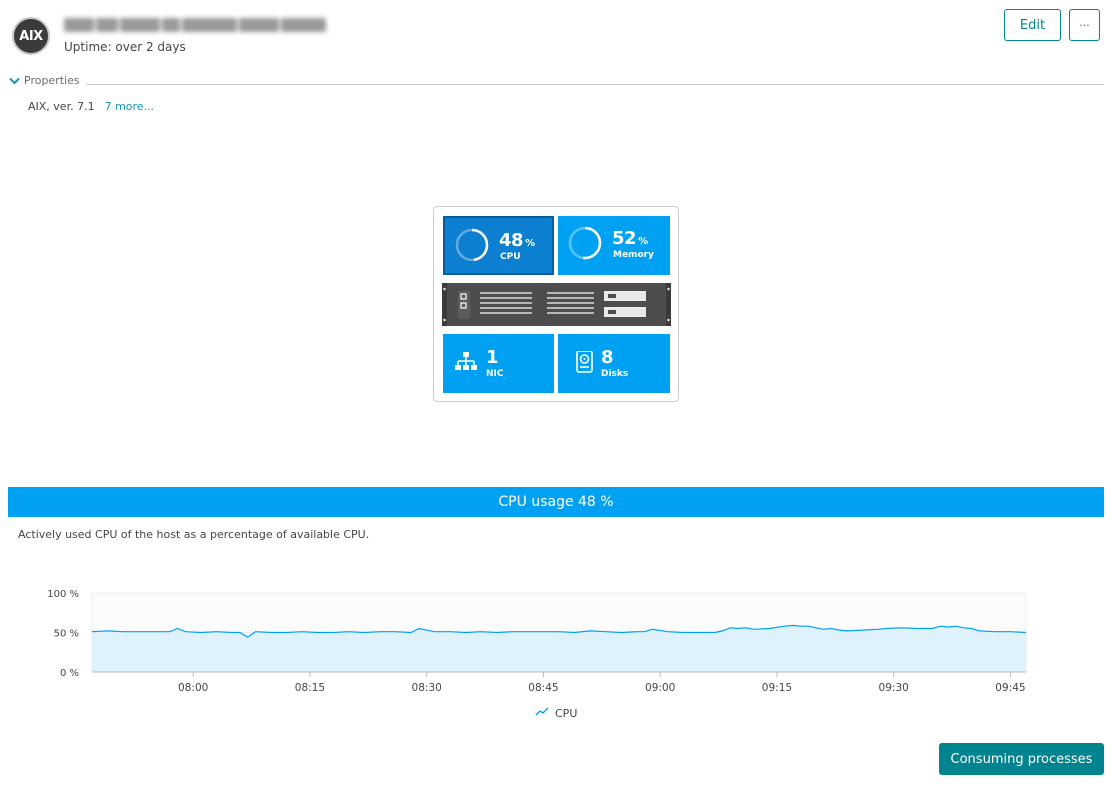  What do you see at coordinates (193, 688) in the screenshot?
I see `x-tick-label: 08:00` at bounding box center [193, 688].